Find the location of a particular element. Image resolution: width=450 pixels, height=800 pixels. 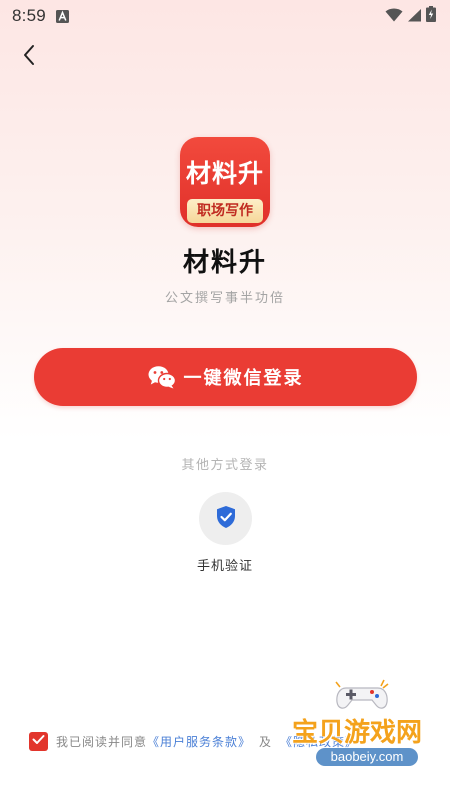

chevron-left-icon is located at coordinates (29, 57).